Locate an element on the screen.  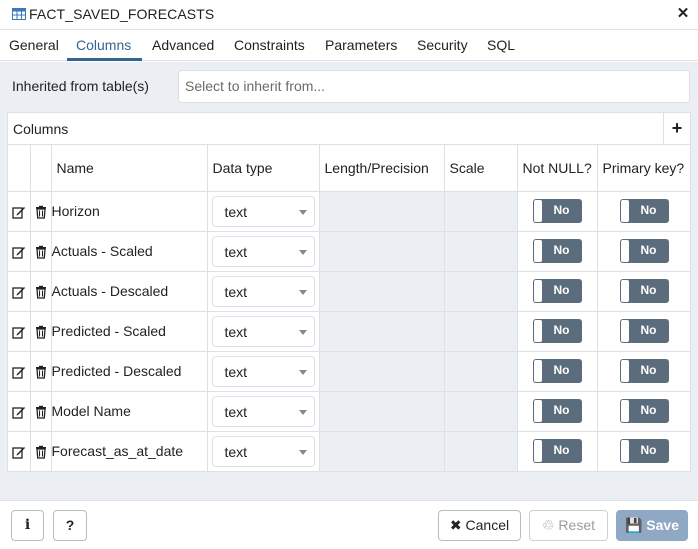
tab-columns: Columns is located at coordinates (103, 45).